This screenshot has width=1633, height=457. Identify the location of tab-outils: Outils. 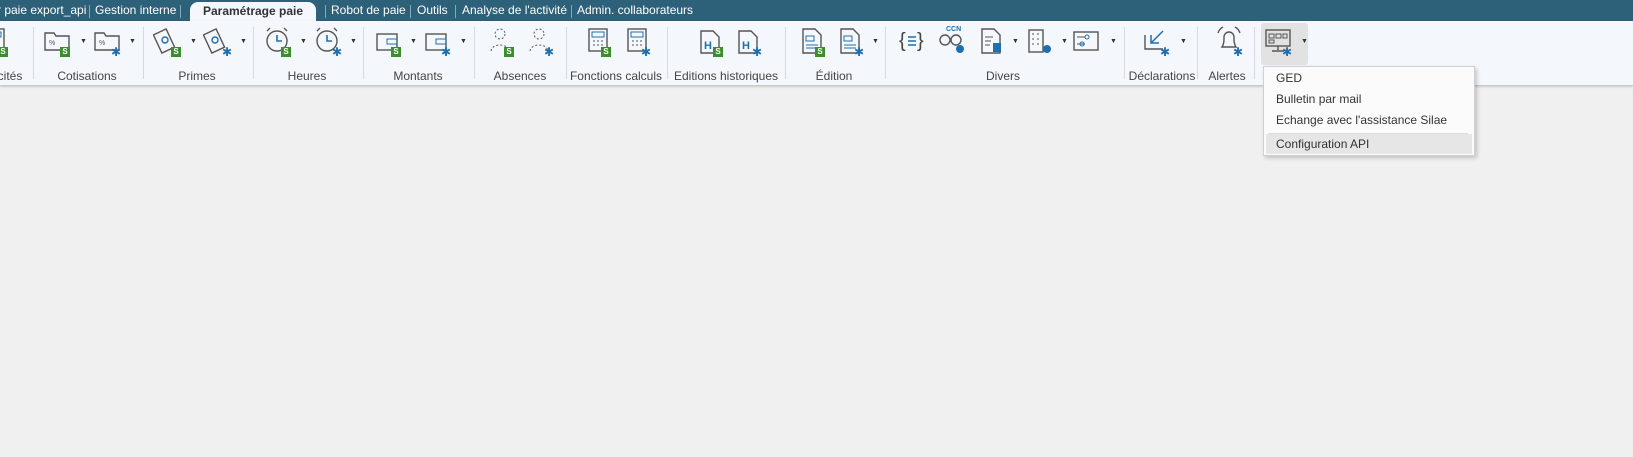
(432, 10).